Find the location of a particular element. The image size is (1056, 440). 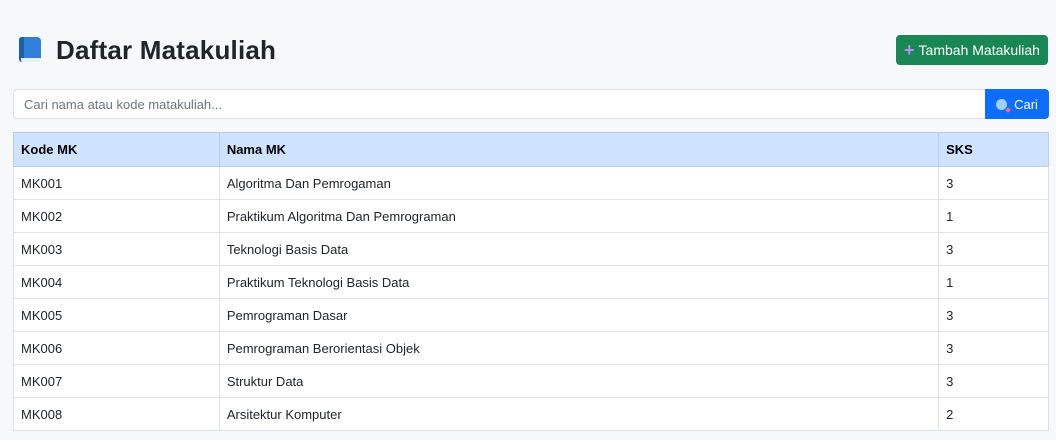

table-row: MK006 Pemrograman Berorientasi Objek 3 is located at coordinates (531, 348).